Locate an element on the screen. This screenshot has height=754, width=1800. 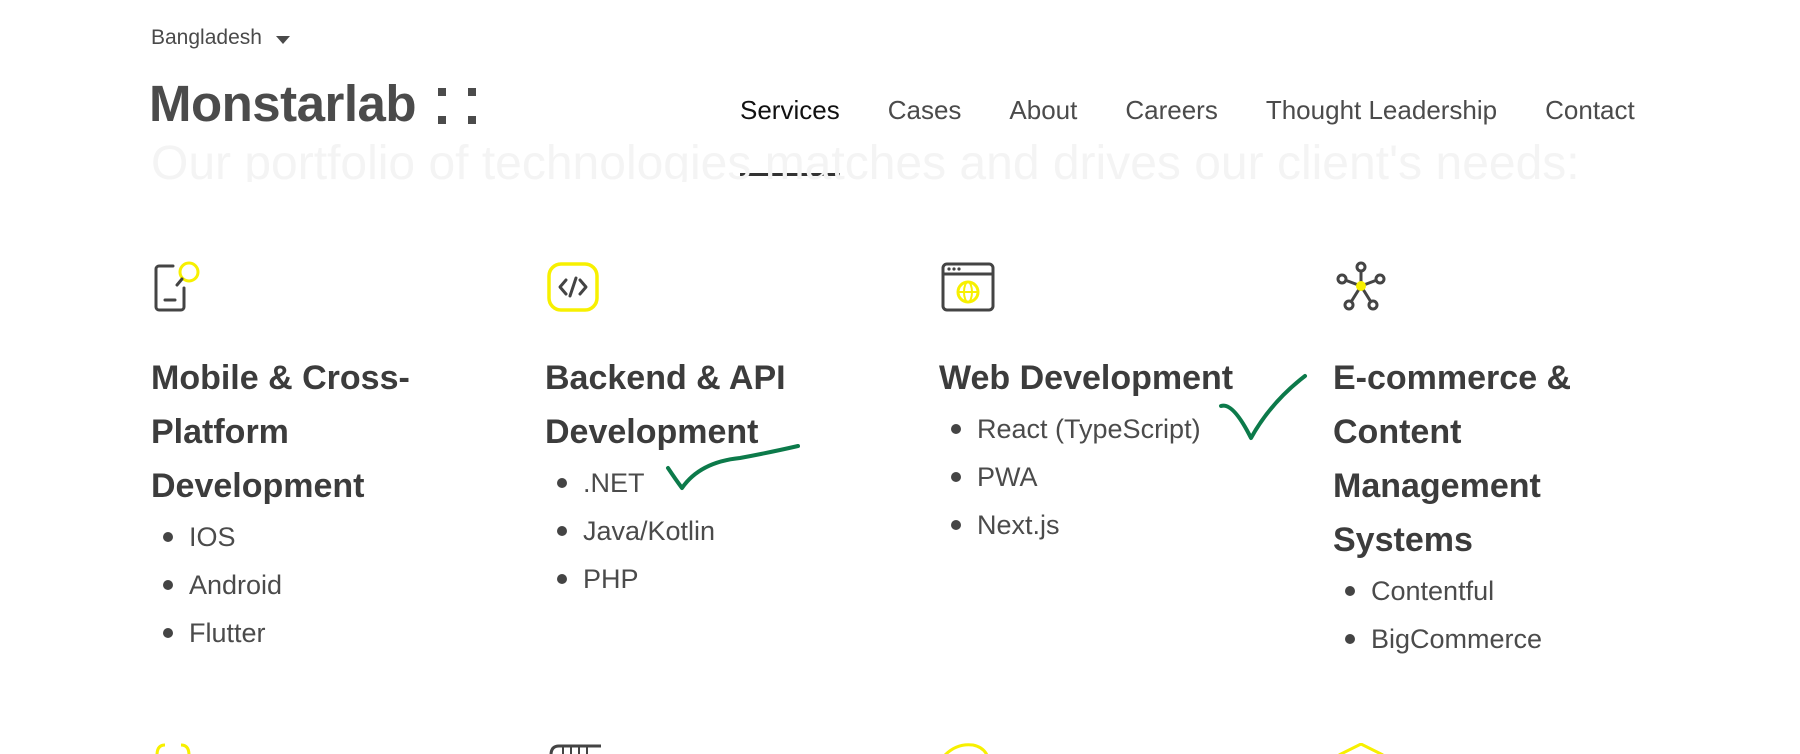
browser-globe-icon is located at coordinates (968, 287).